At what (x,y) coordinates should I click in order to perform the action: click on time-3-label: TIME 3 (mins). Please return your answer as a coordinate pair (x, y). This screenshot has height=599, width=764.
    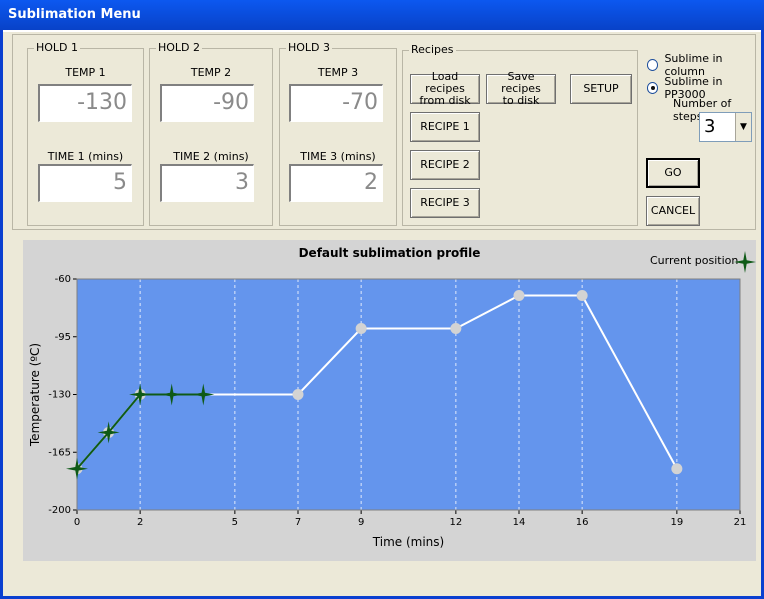
    Looking at the image, I should click on (338, 156).